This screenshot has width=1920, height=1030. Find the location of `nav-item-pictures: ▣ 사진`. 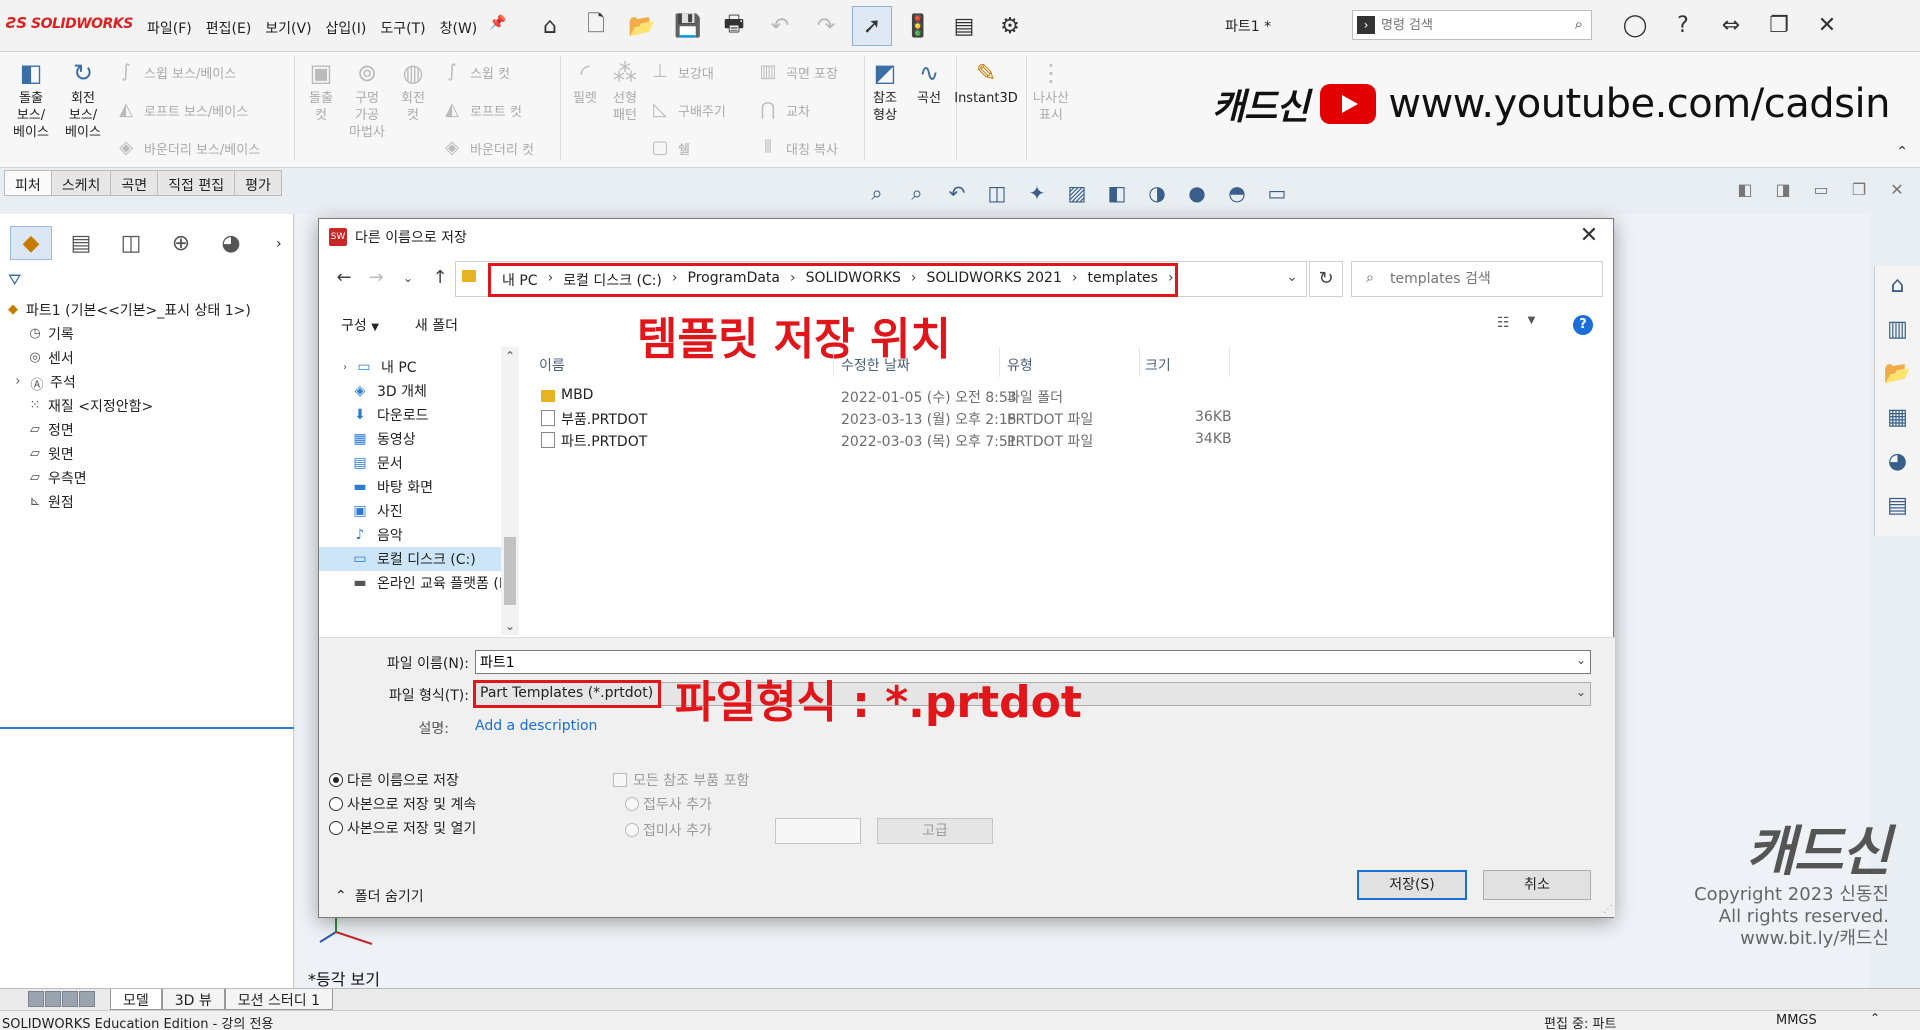

nav-item-pictures: ▣ 사진 is located at coordinates (376, 511).